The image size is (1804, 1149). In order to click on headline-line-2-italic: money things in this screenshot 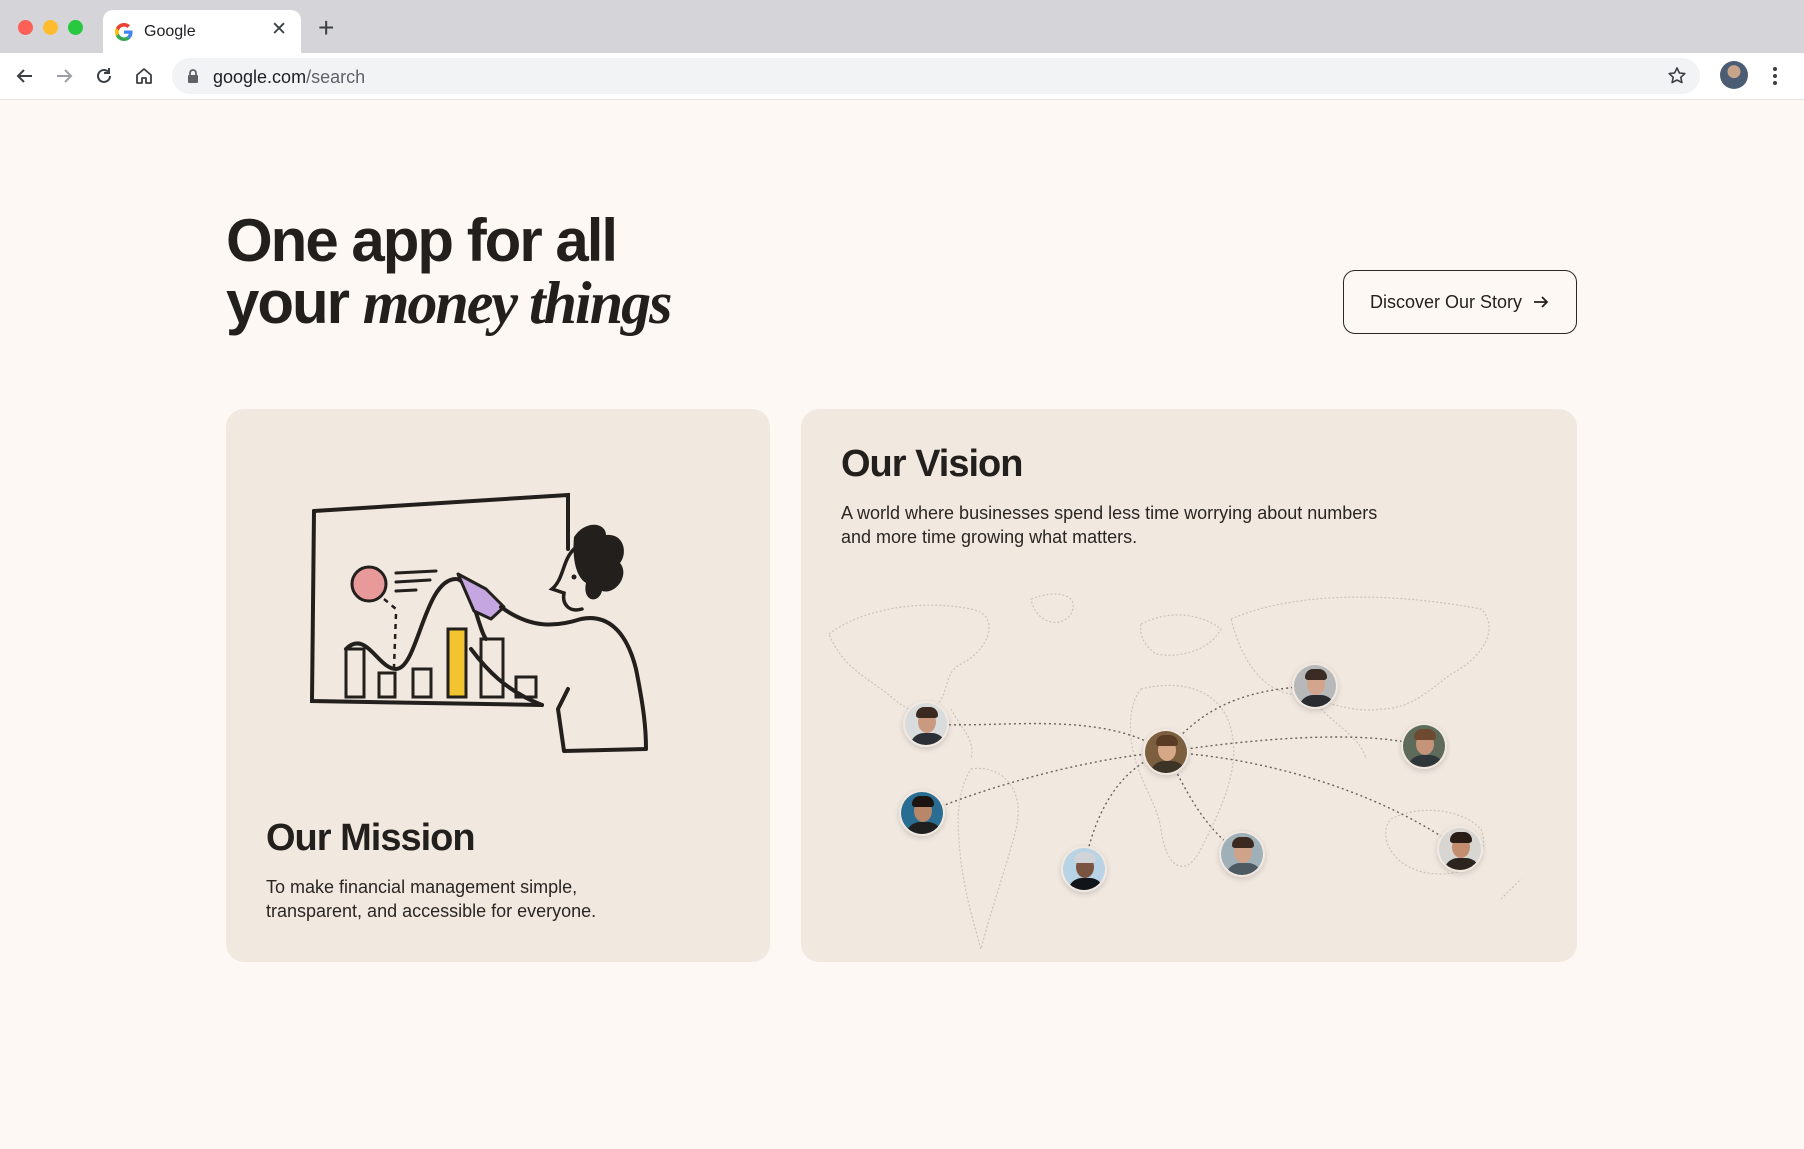, I will do `click(517, 303)`.